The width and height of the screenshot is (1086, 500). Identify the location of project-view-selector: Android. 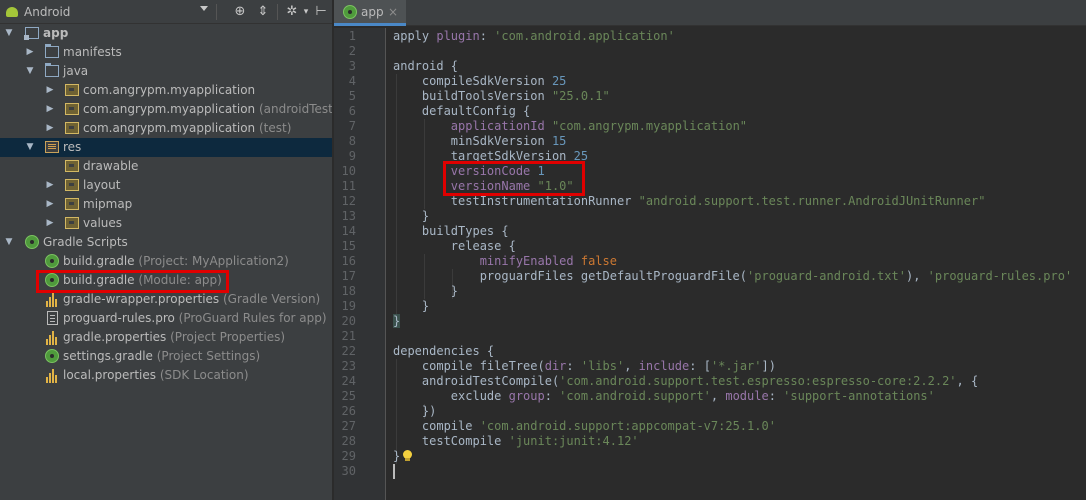
(38, 12).